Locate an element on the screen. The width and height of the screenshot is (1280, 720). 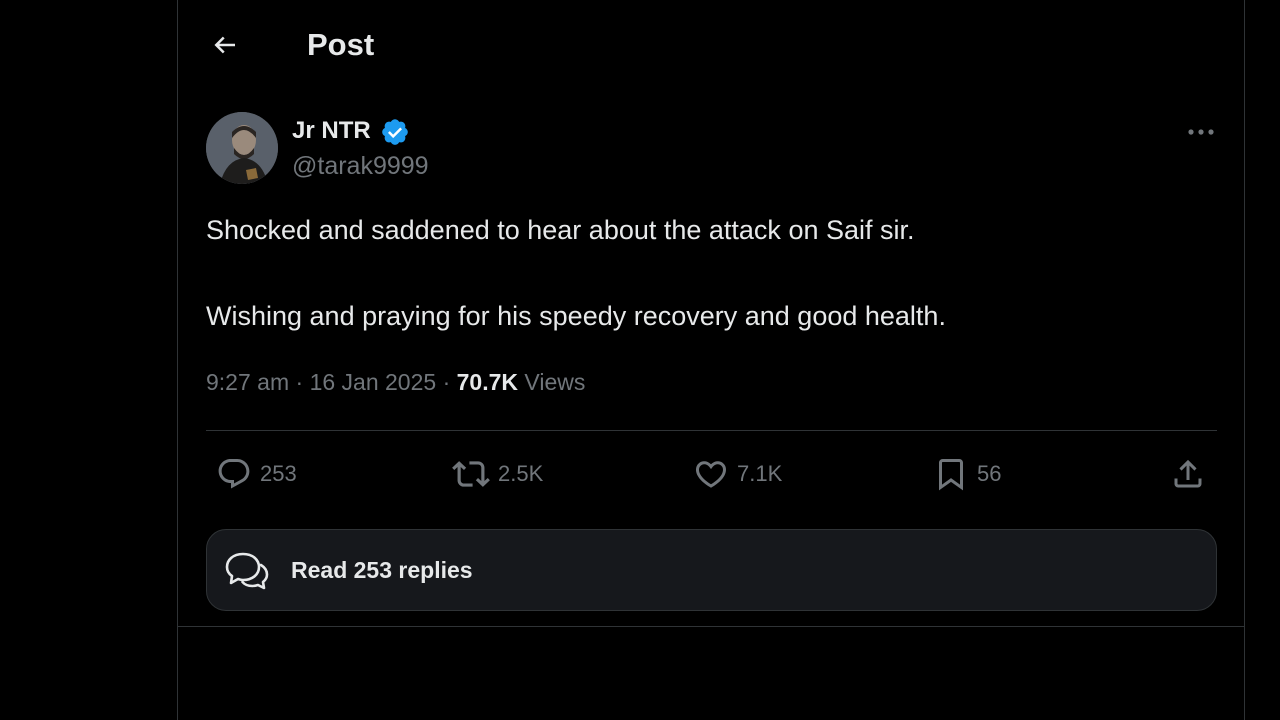
more-horizontal-icon is located at coordinates (1201, 132).